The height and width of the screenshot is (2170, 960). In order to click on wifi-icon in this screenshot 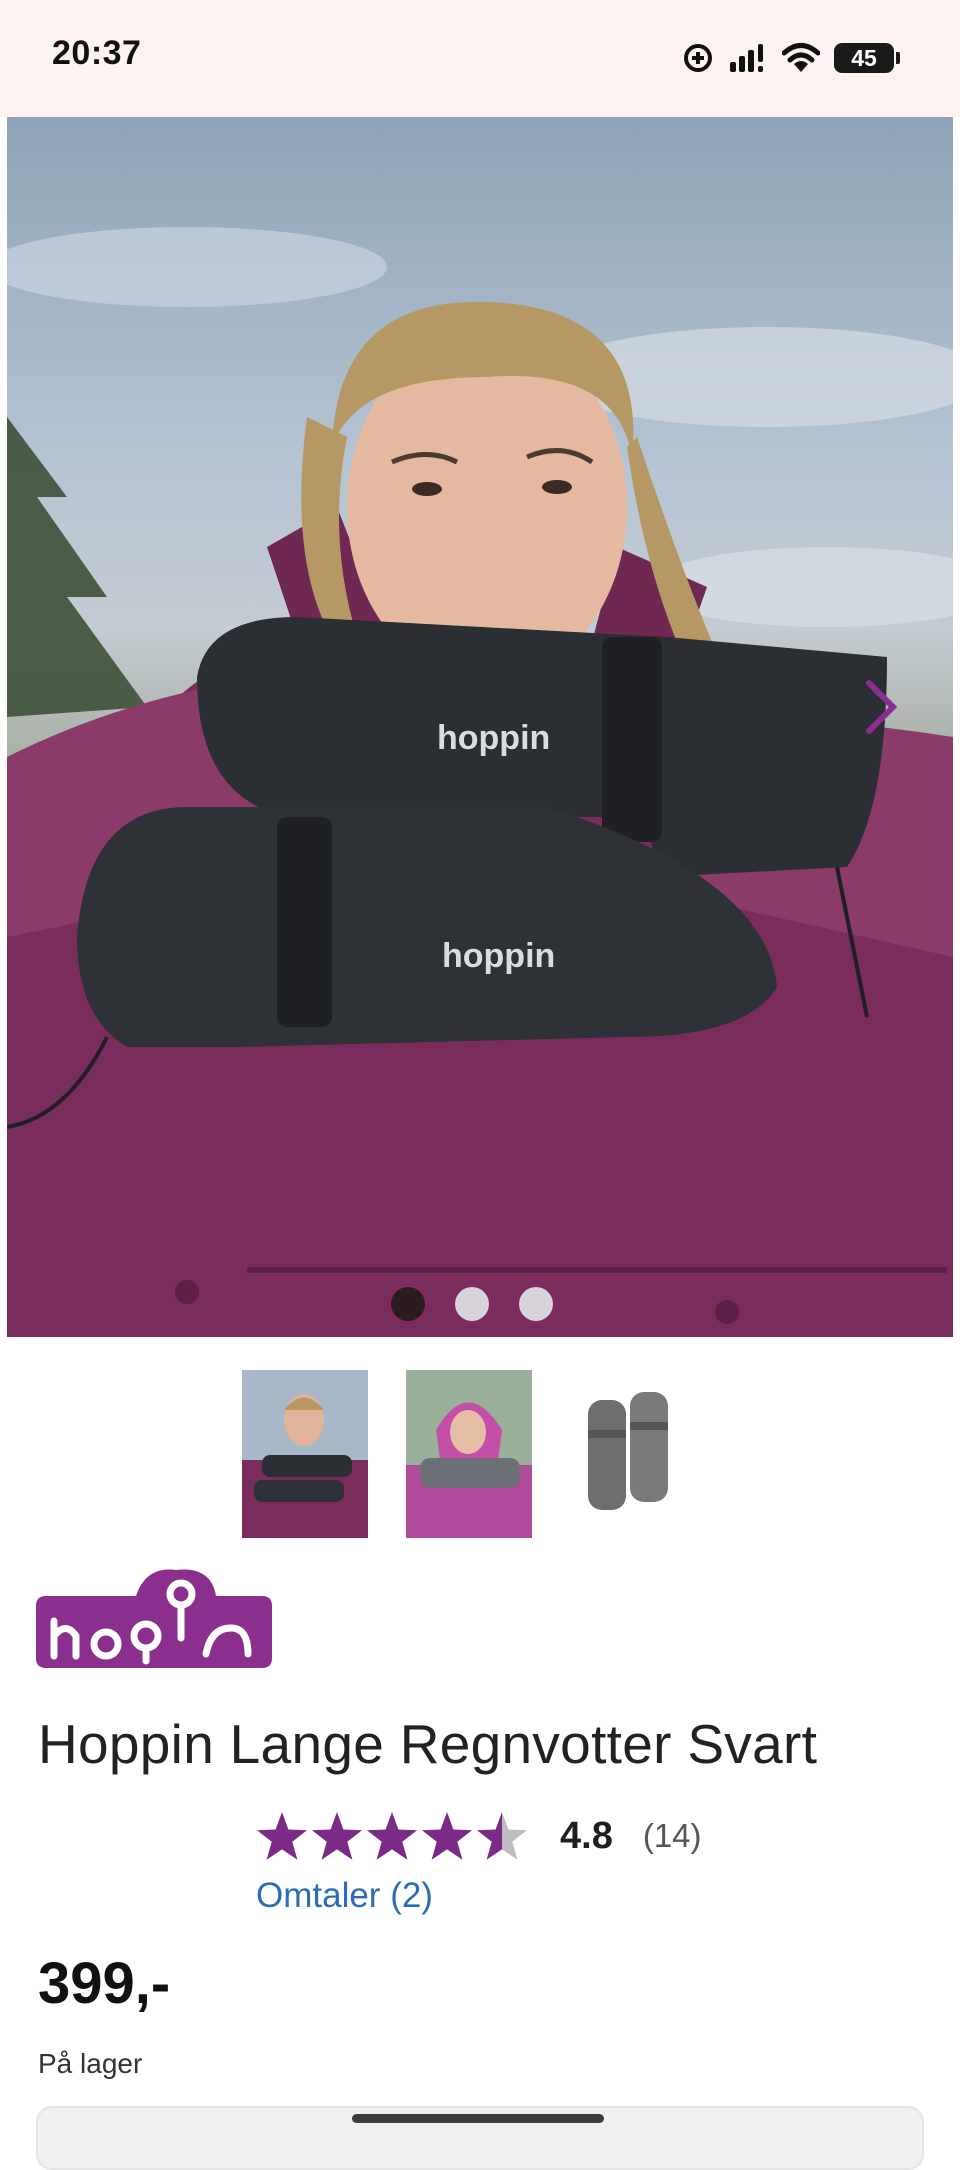, I will do `click(801, 57)`.